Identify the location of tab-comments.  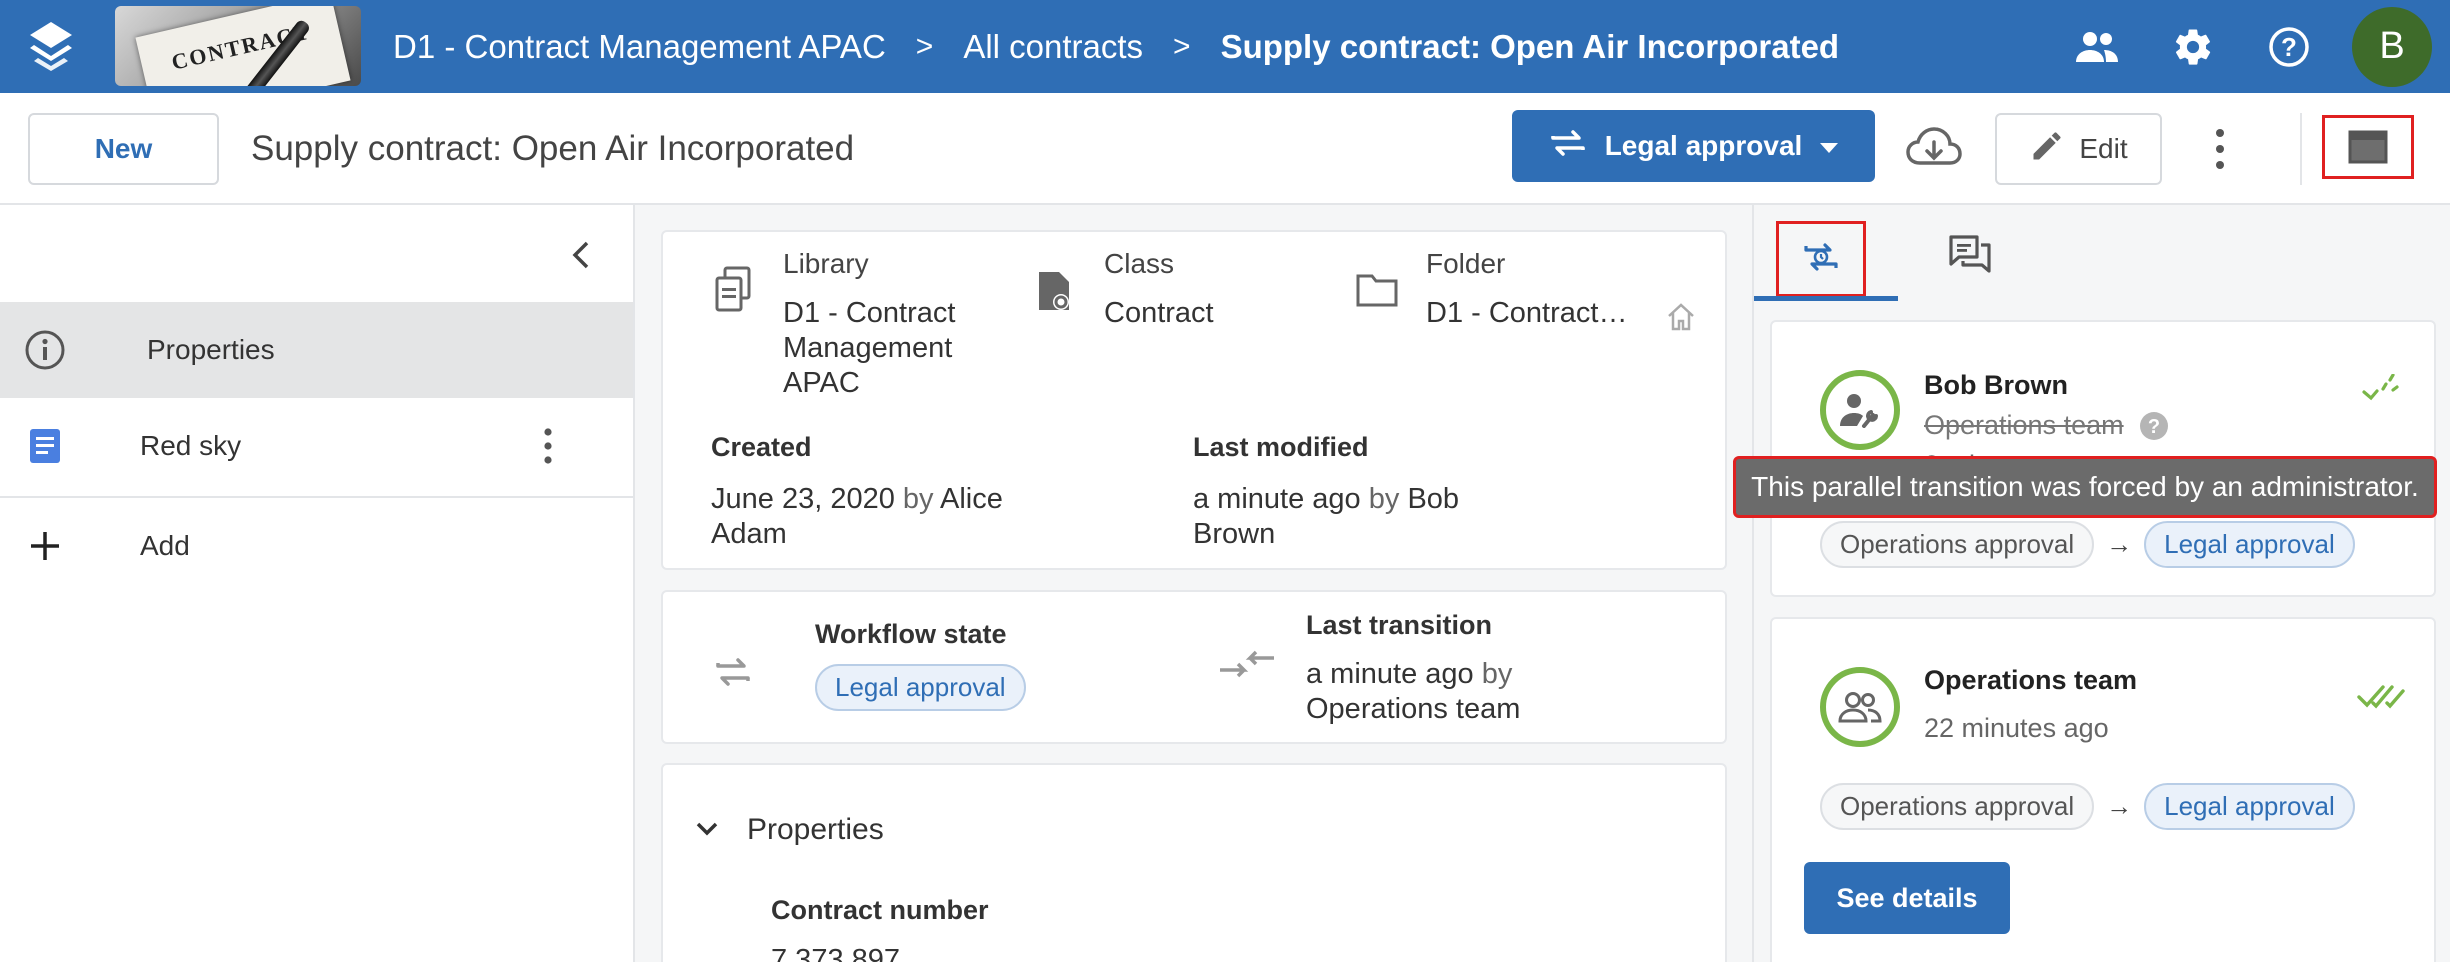
(1970, 257).